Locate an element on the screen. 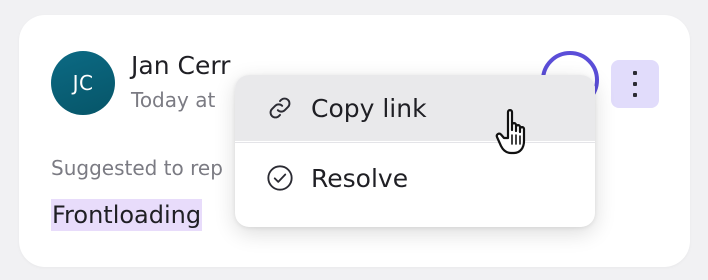 The width and height of the screenshot is (708, 280). comment-timestamp: Today at is located at coordinates (173, 100).